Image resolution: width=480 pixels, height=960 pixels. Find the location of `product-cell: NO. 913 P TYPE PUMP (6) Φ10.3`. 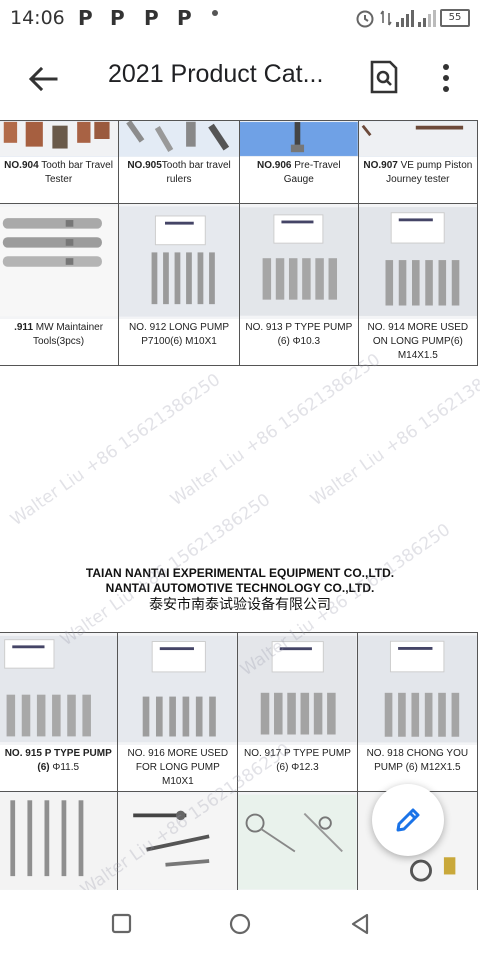

product-cell: NO. 913 P TYPE PUMP (6) Φ10.3 is located at coordinates (298, 284).